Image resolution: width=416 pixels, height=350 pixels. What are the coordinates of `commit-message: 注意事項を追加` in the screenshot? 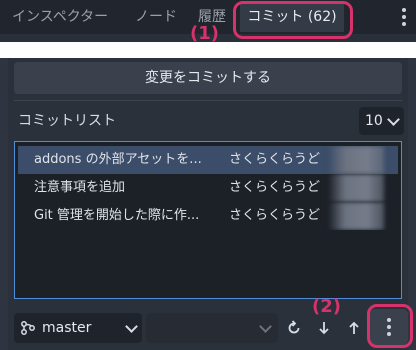 It's located at (80, 187).